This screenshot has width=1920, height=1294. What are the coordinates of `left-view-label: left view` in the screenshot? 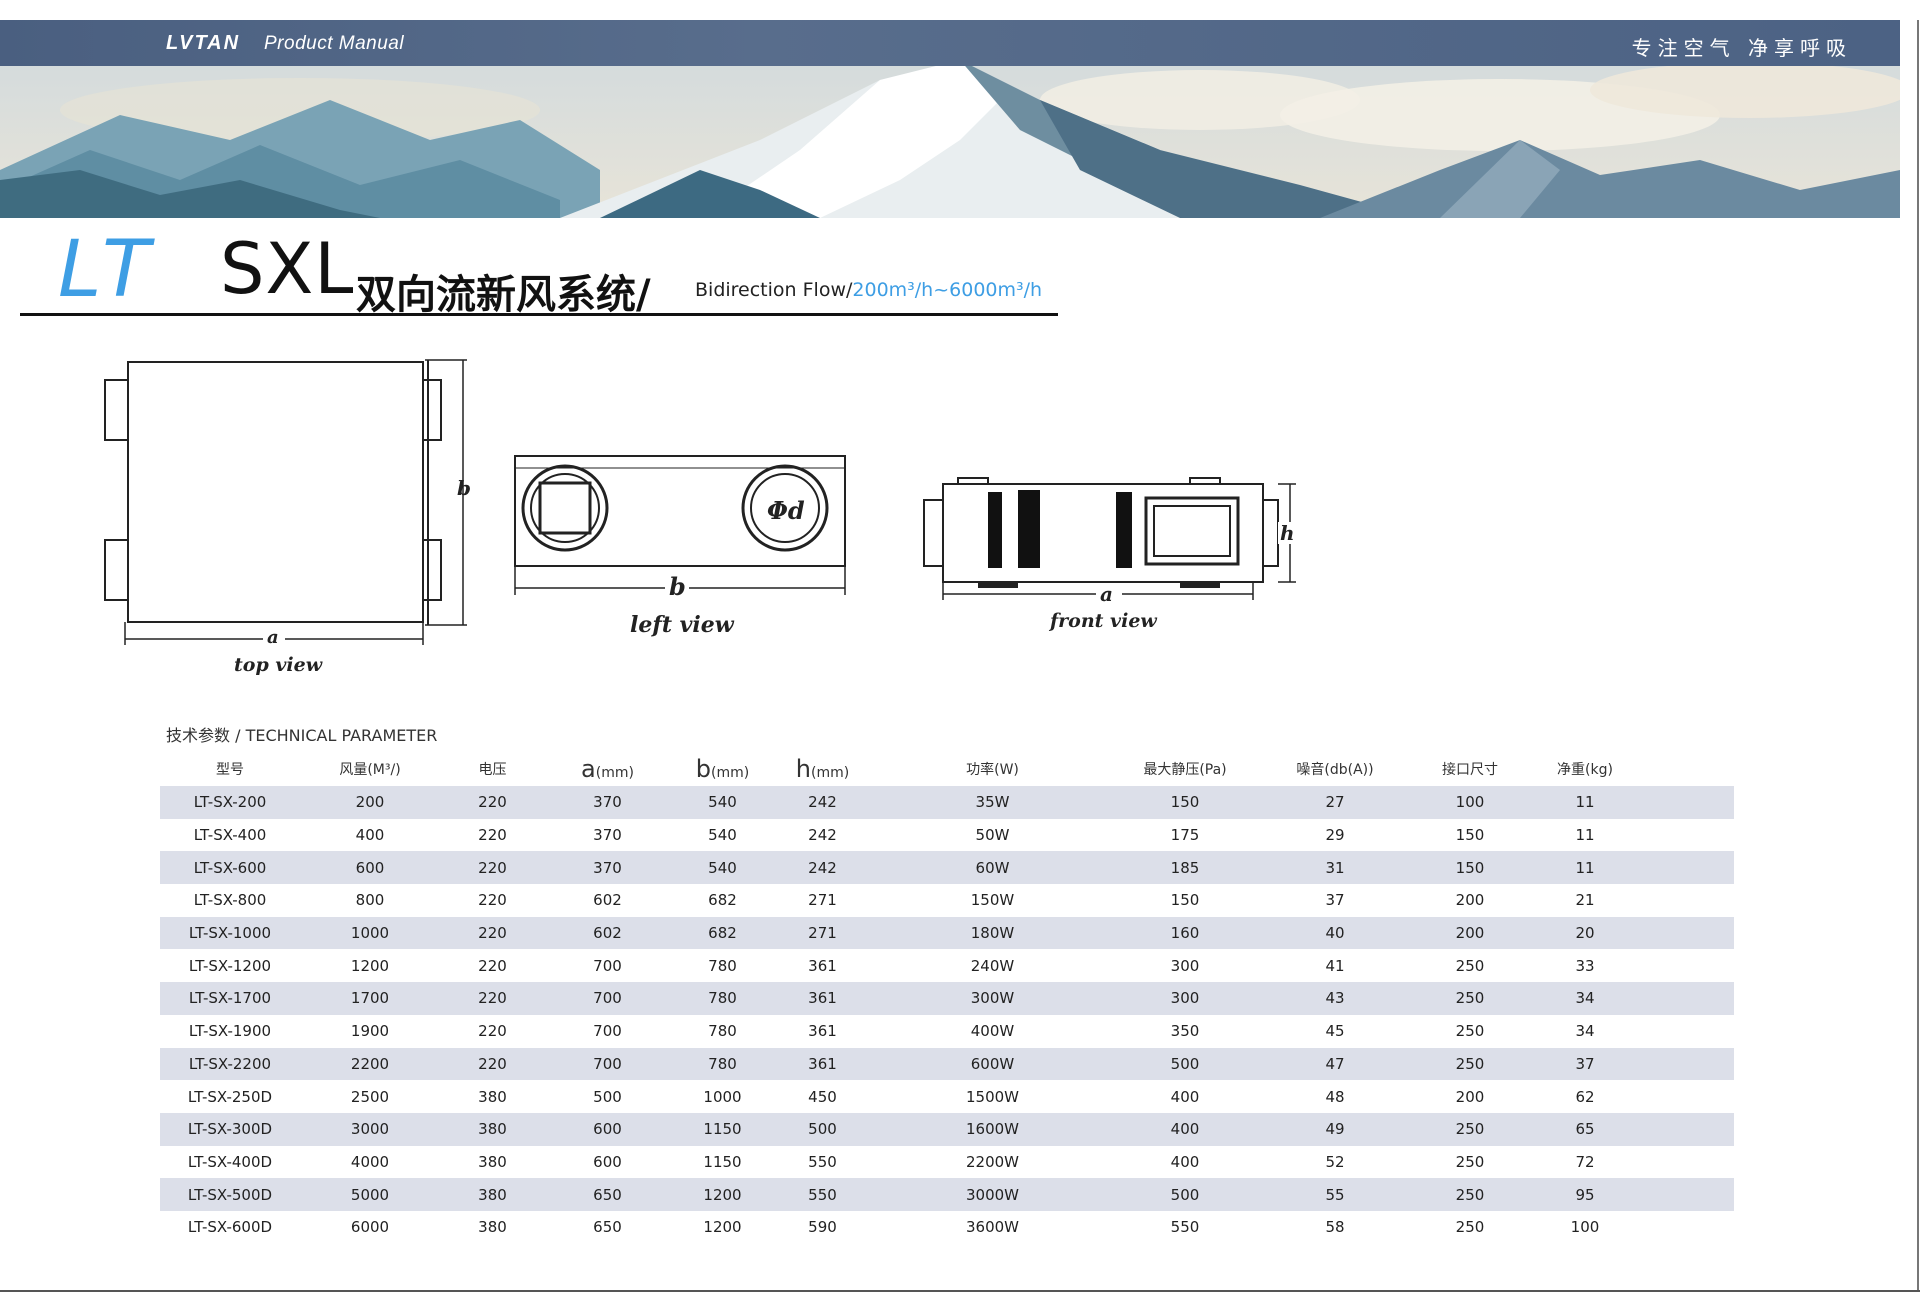 It's located at (682, 625).